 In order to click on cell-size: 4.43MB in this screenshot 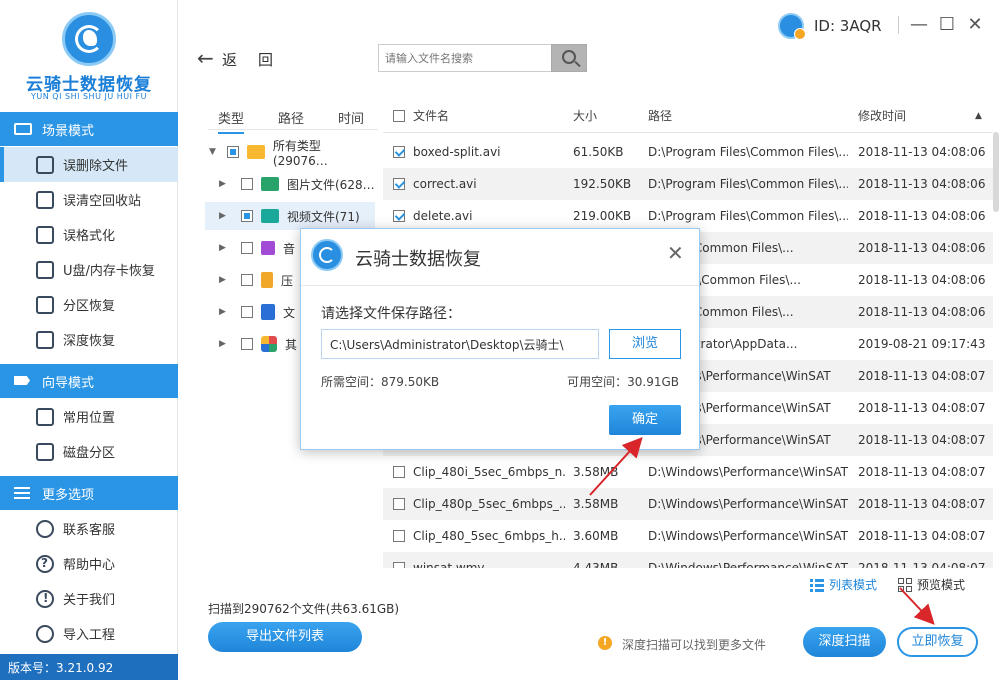, I will do `click(596, 564)`.